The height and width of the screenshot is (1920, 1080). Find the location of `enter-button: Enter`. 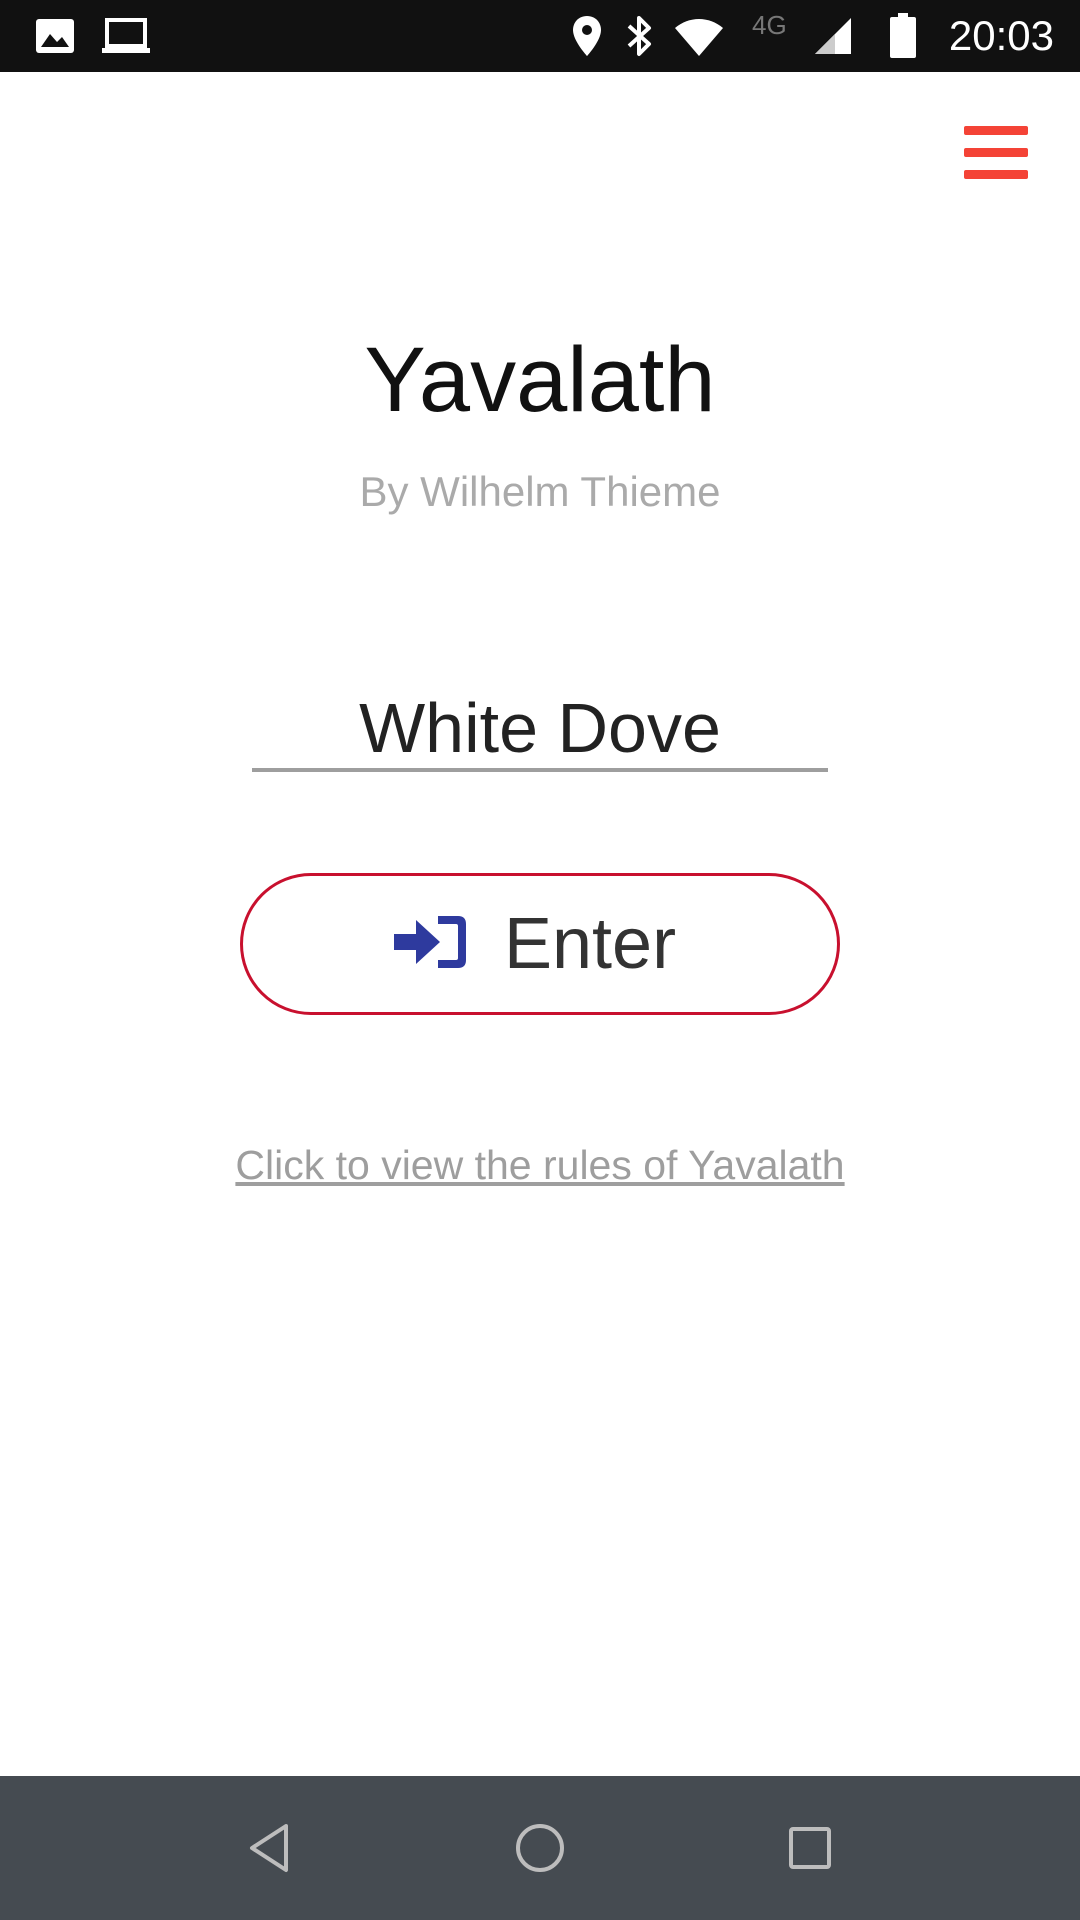

enter-button: Enter is located at coordinates (540, 944).